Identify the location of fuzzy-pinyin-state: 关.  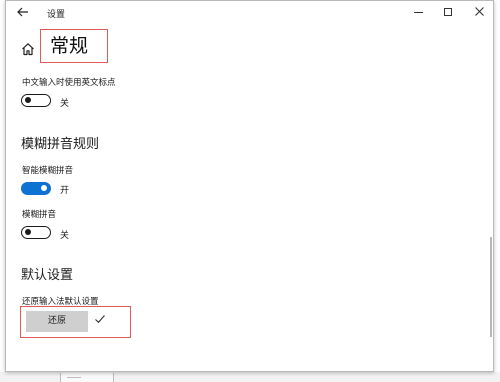
(65, 236).